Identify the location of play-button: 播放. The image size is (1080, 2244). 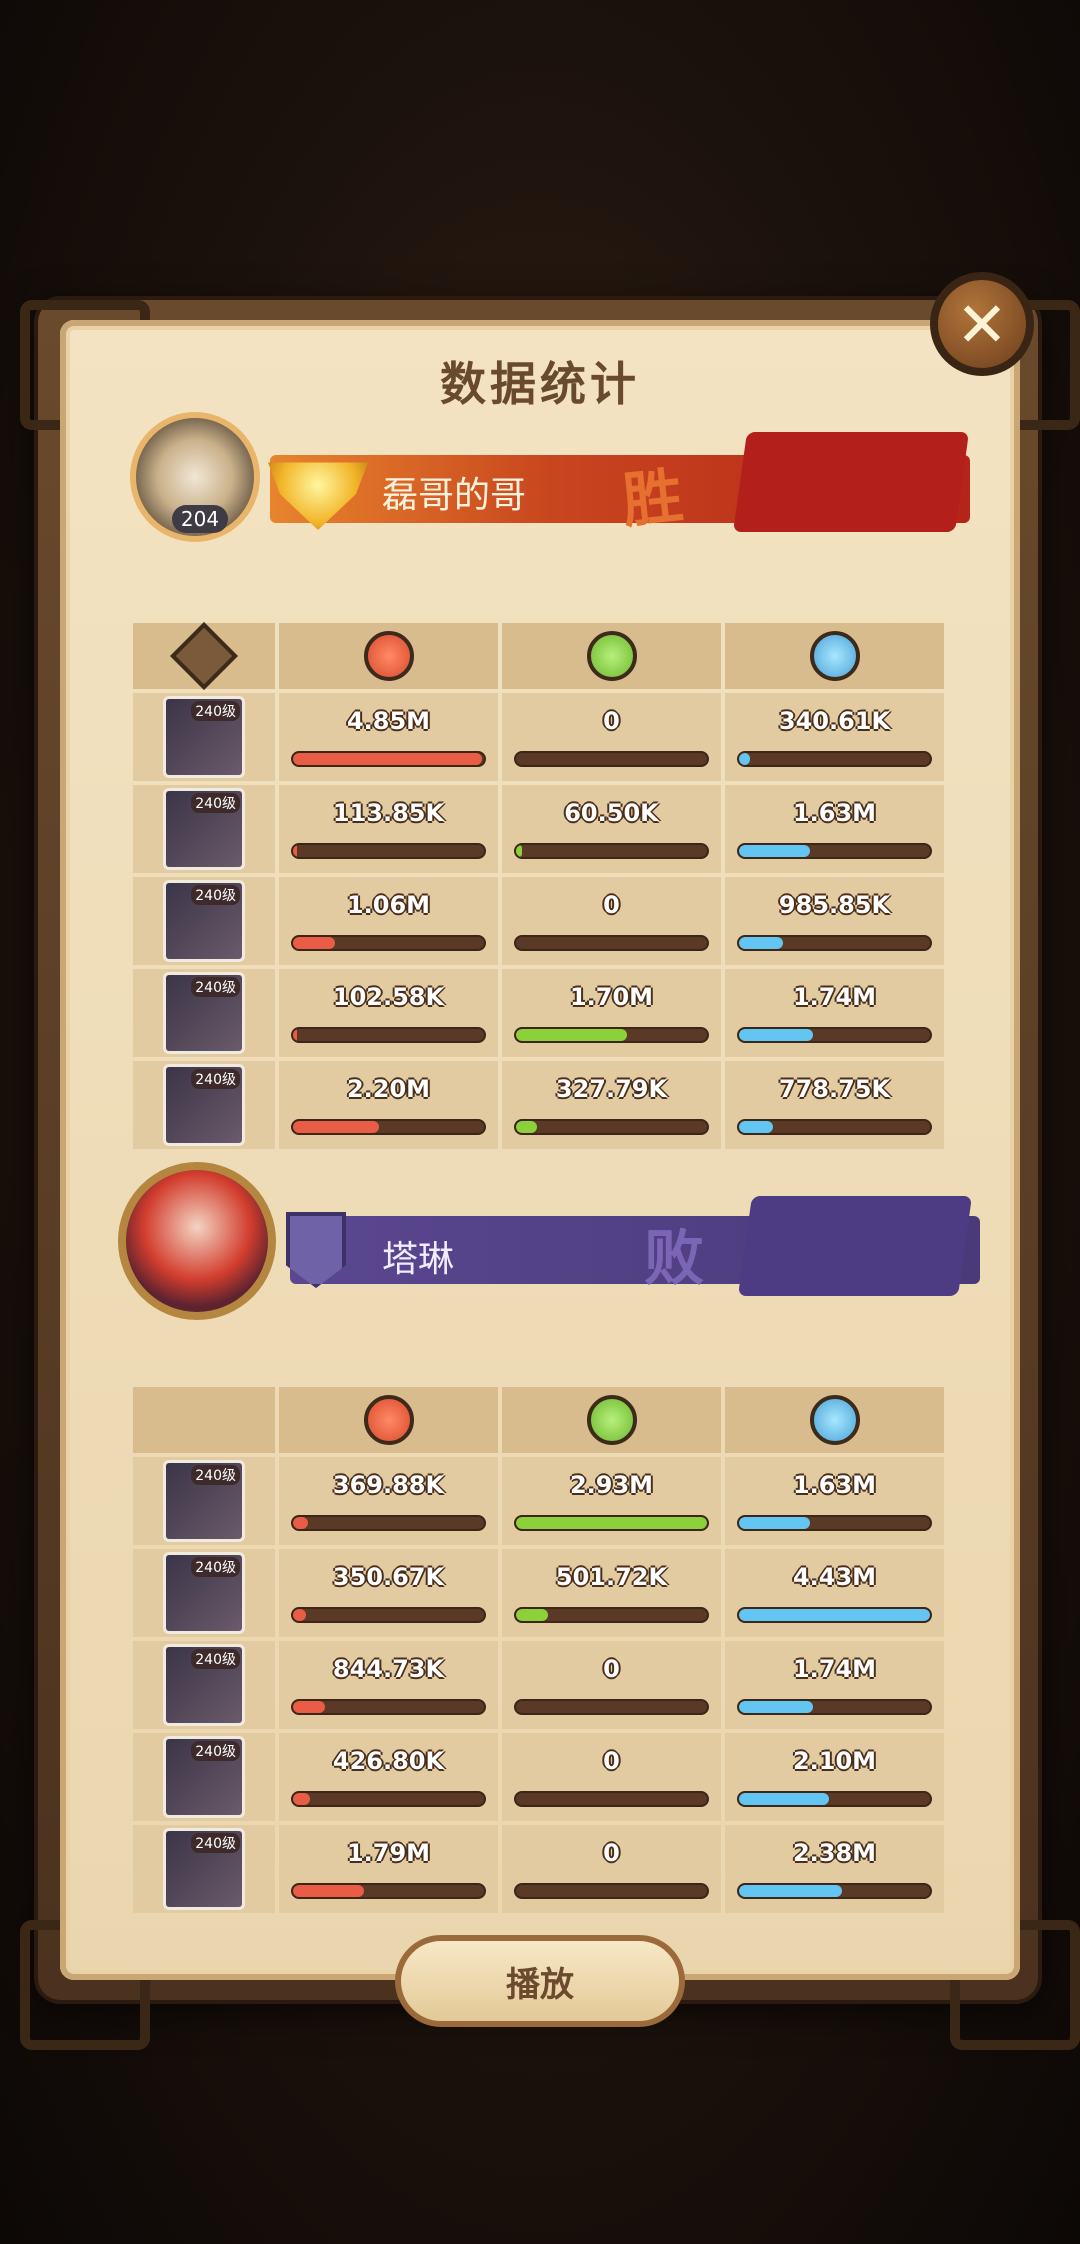
(540, 1981).